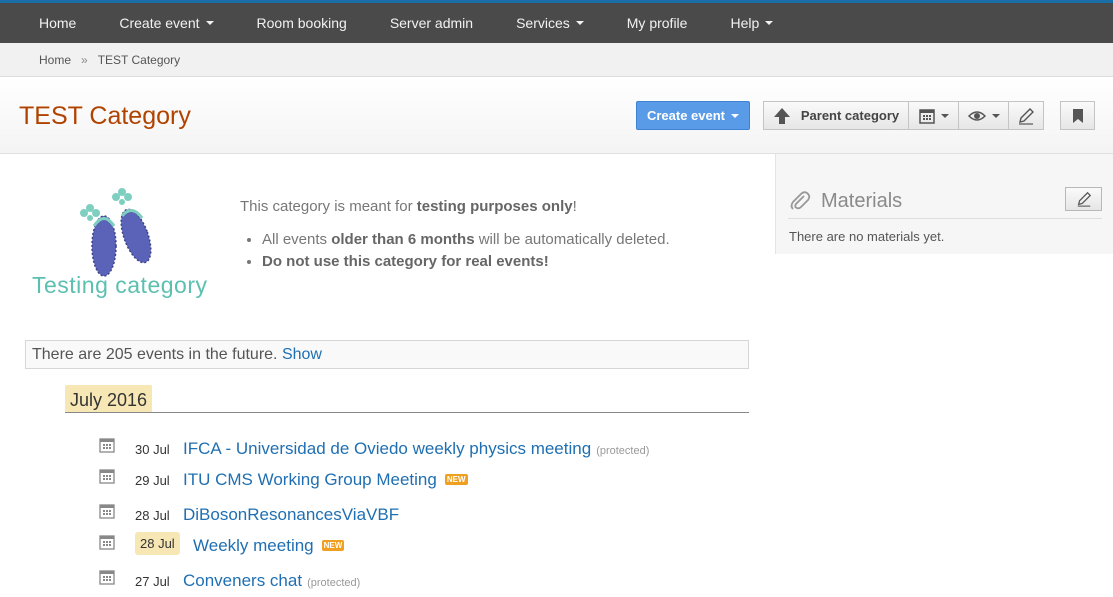 The width and height of the screenshot is (1113, 597). What do you see at coordinates (403, 239) in the screenshot?
I see `bullet-bold: older than 6 months` at bounding box center [403, 239].